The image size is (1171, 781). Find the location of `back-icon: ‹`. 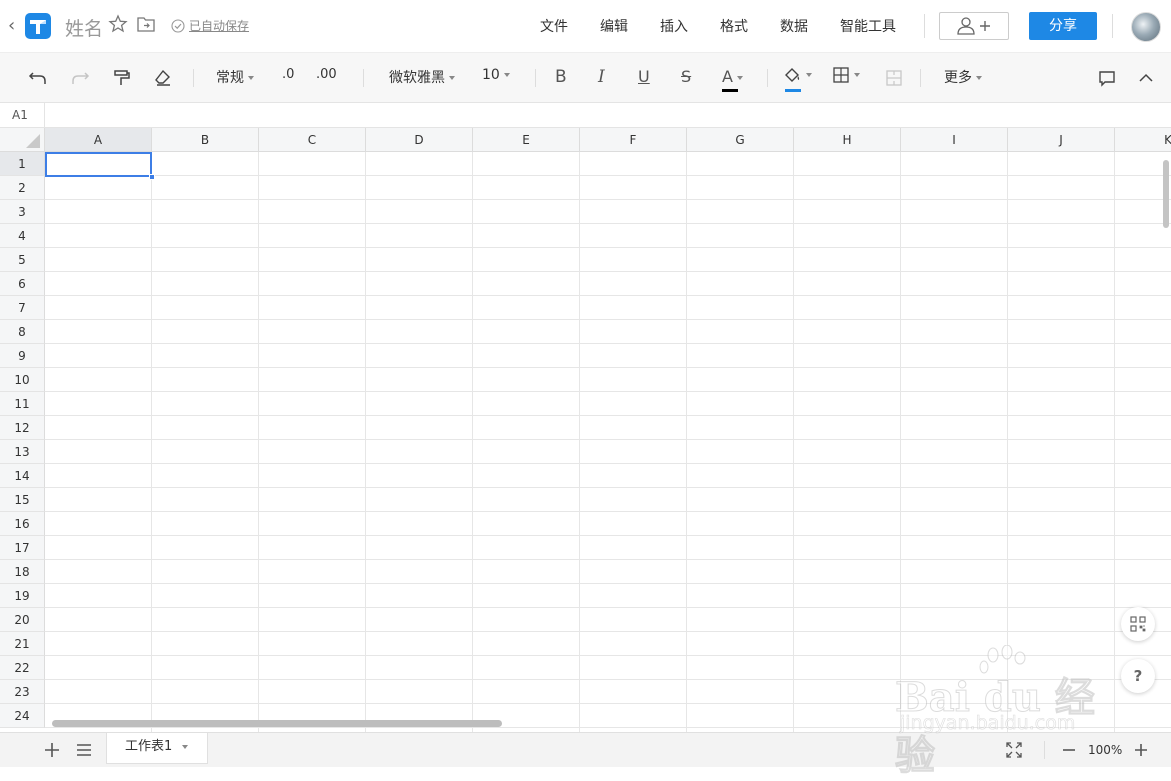

back-icon: ‹ is located at coordinates (15, 26).